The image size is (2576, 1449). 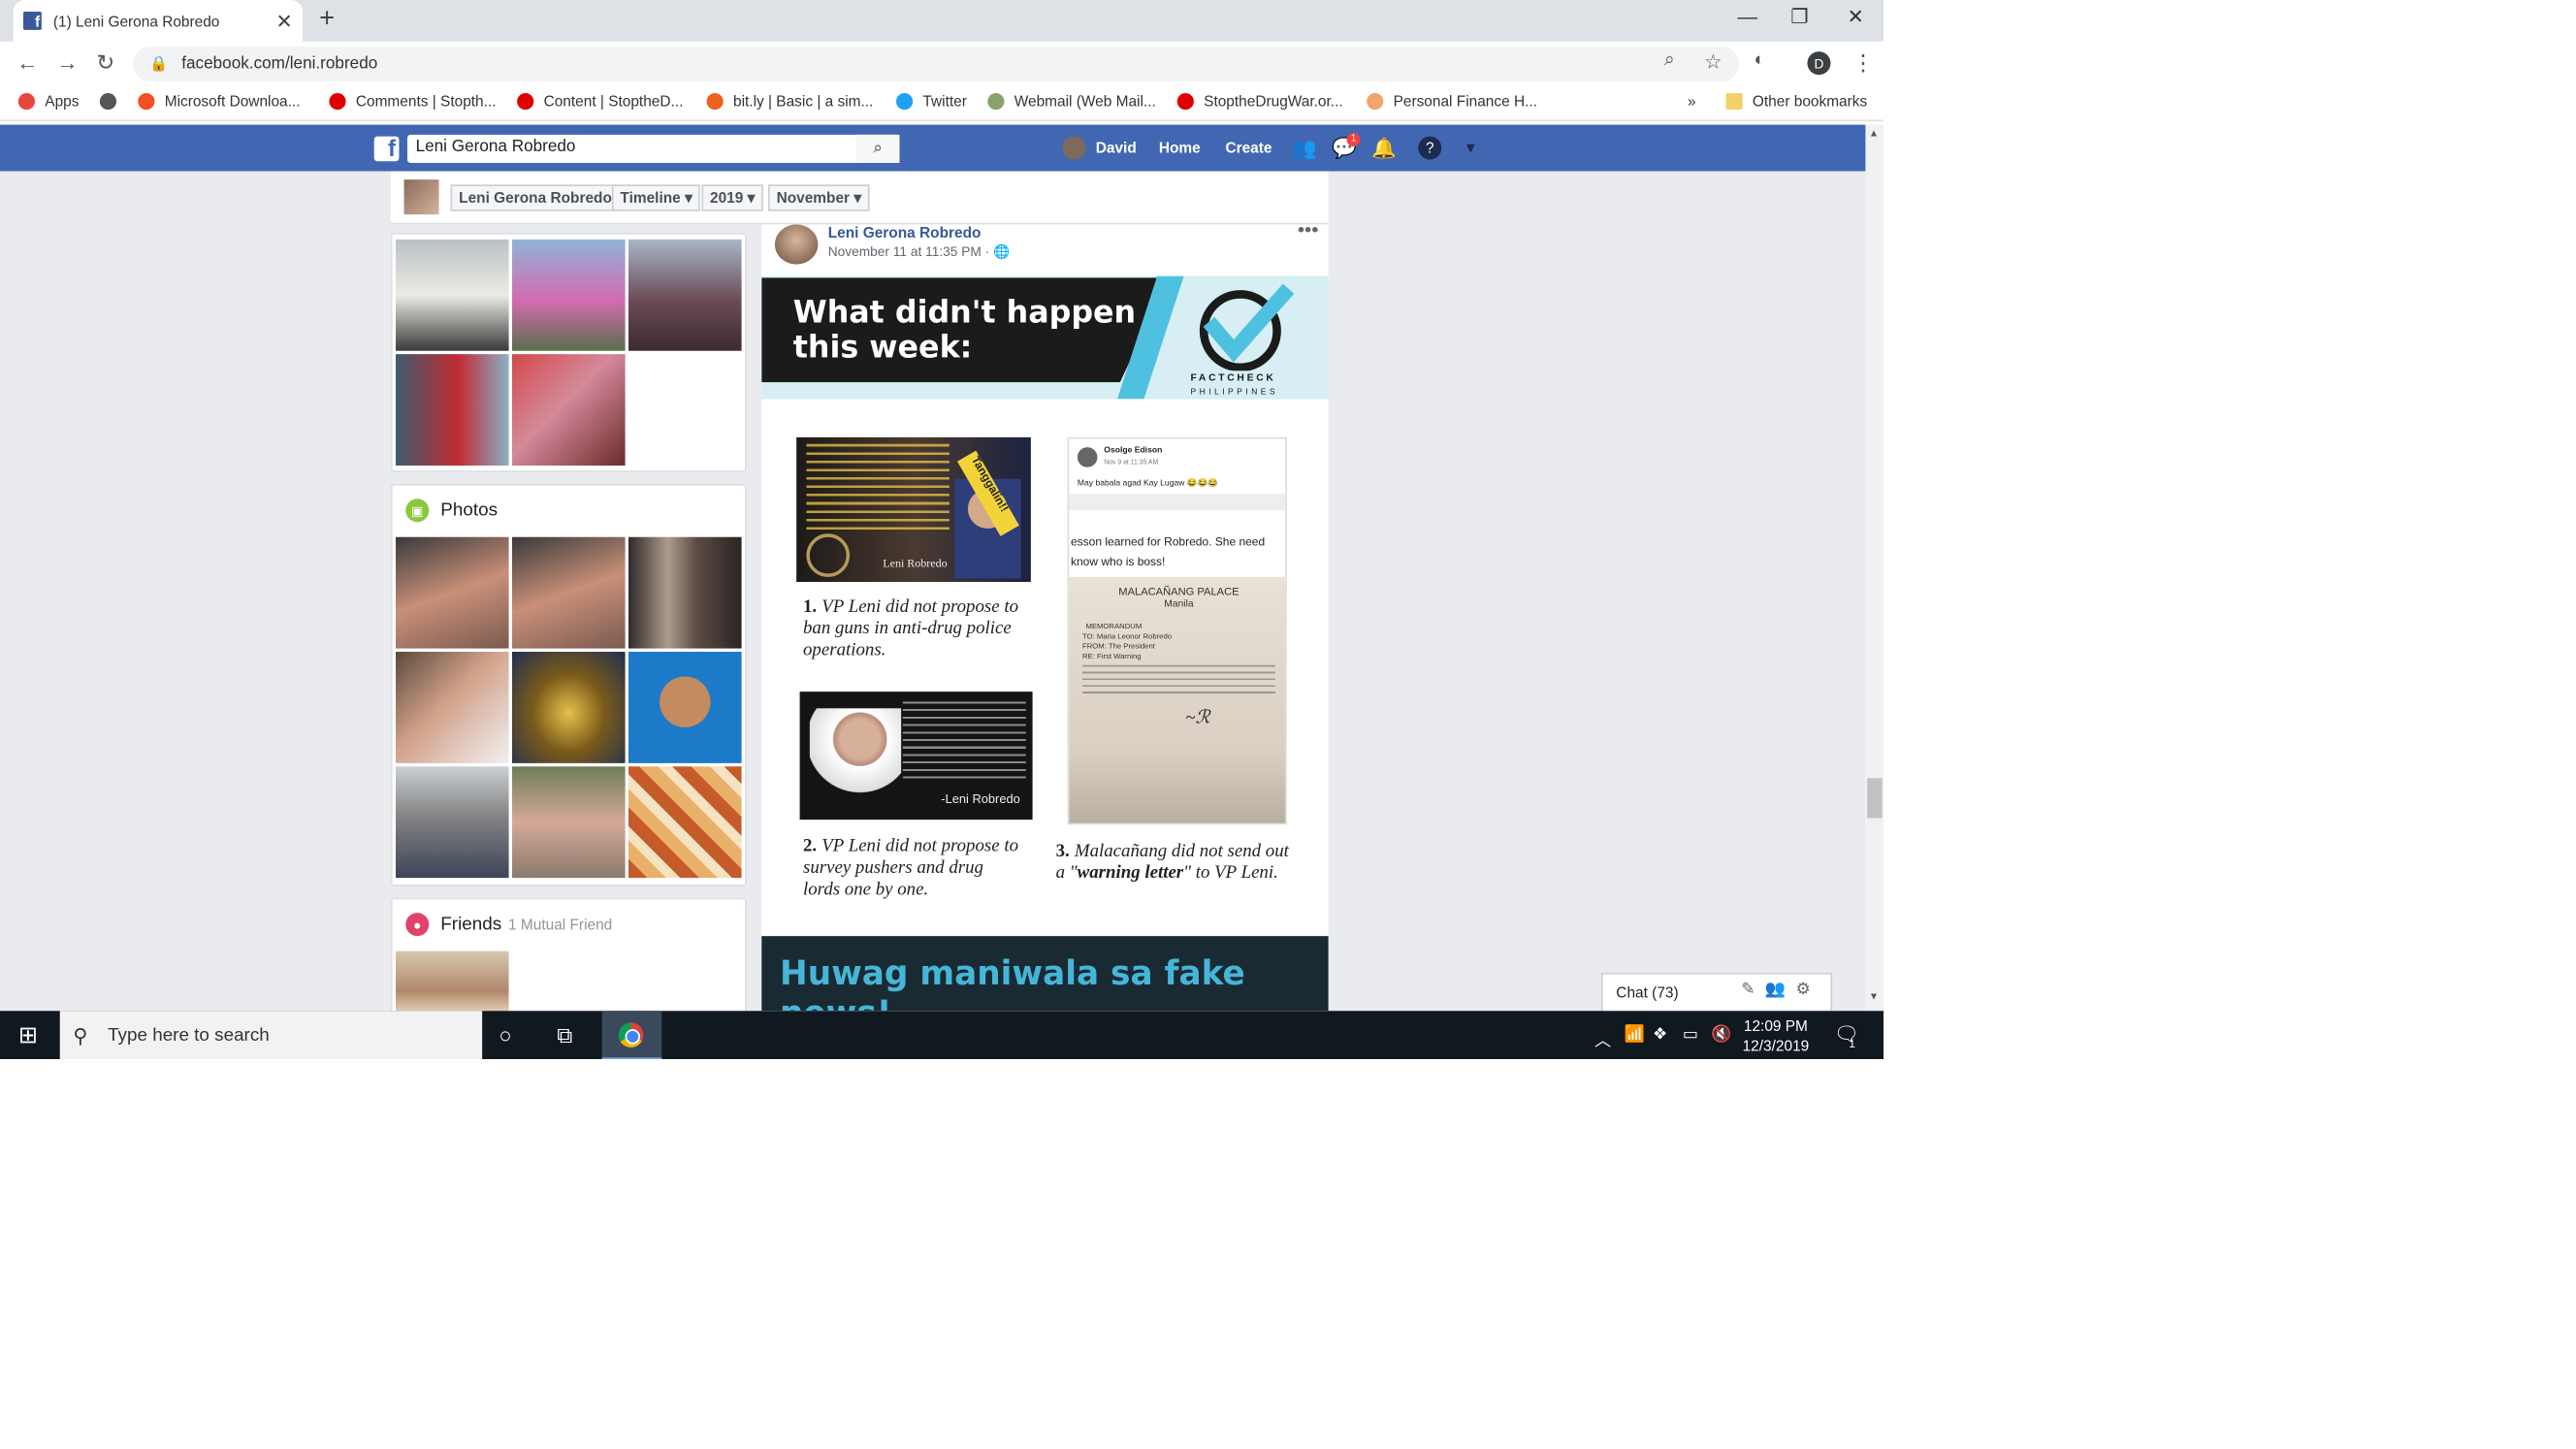 I want to click on bookmark-item: Twitter, so click(x=931, y=102).